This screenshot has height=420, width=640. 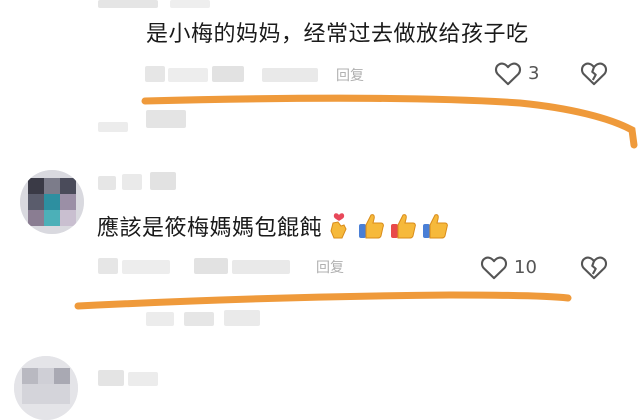 What do you see at coordinates (337, 34) in the screenshot?
I see `comment-body: 是小梅的妈妈，经常过去做放给孩子吃` at bounding box center [337, 34].